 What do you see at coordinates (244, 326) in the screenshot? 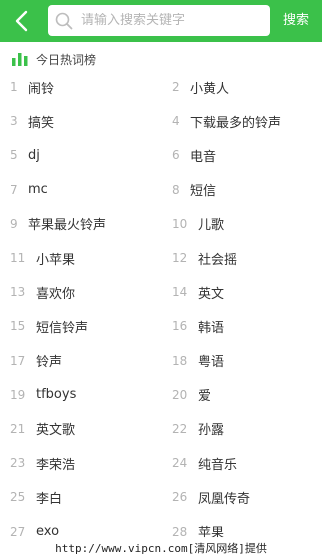
I see `hot-word-item: 16 韩语` at bounding box center [244, 326].